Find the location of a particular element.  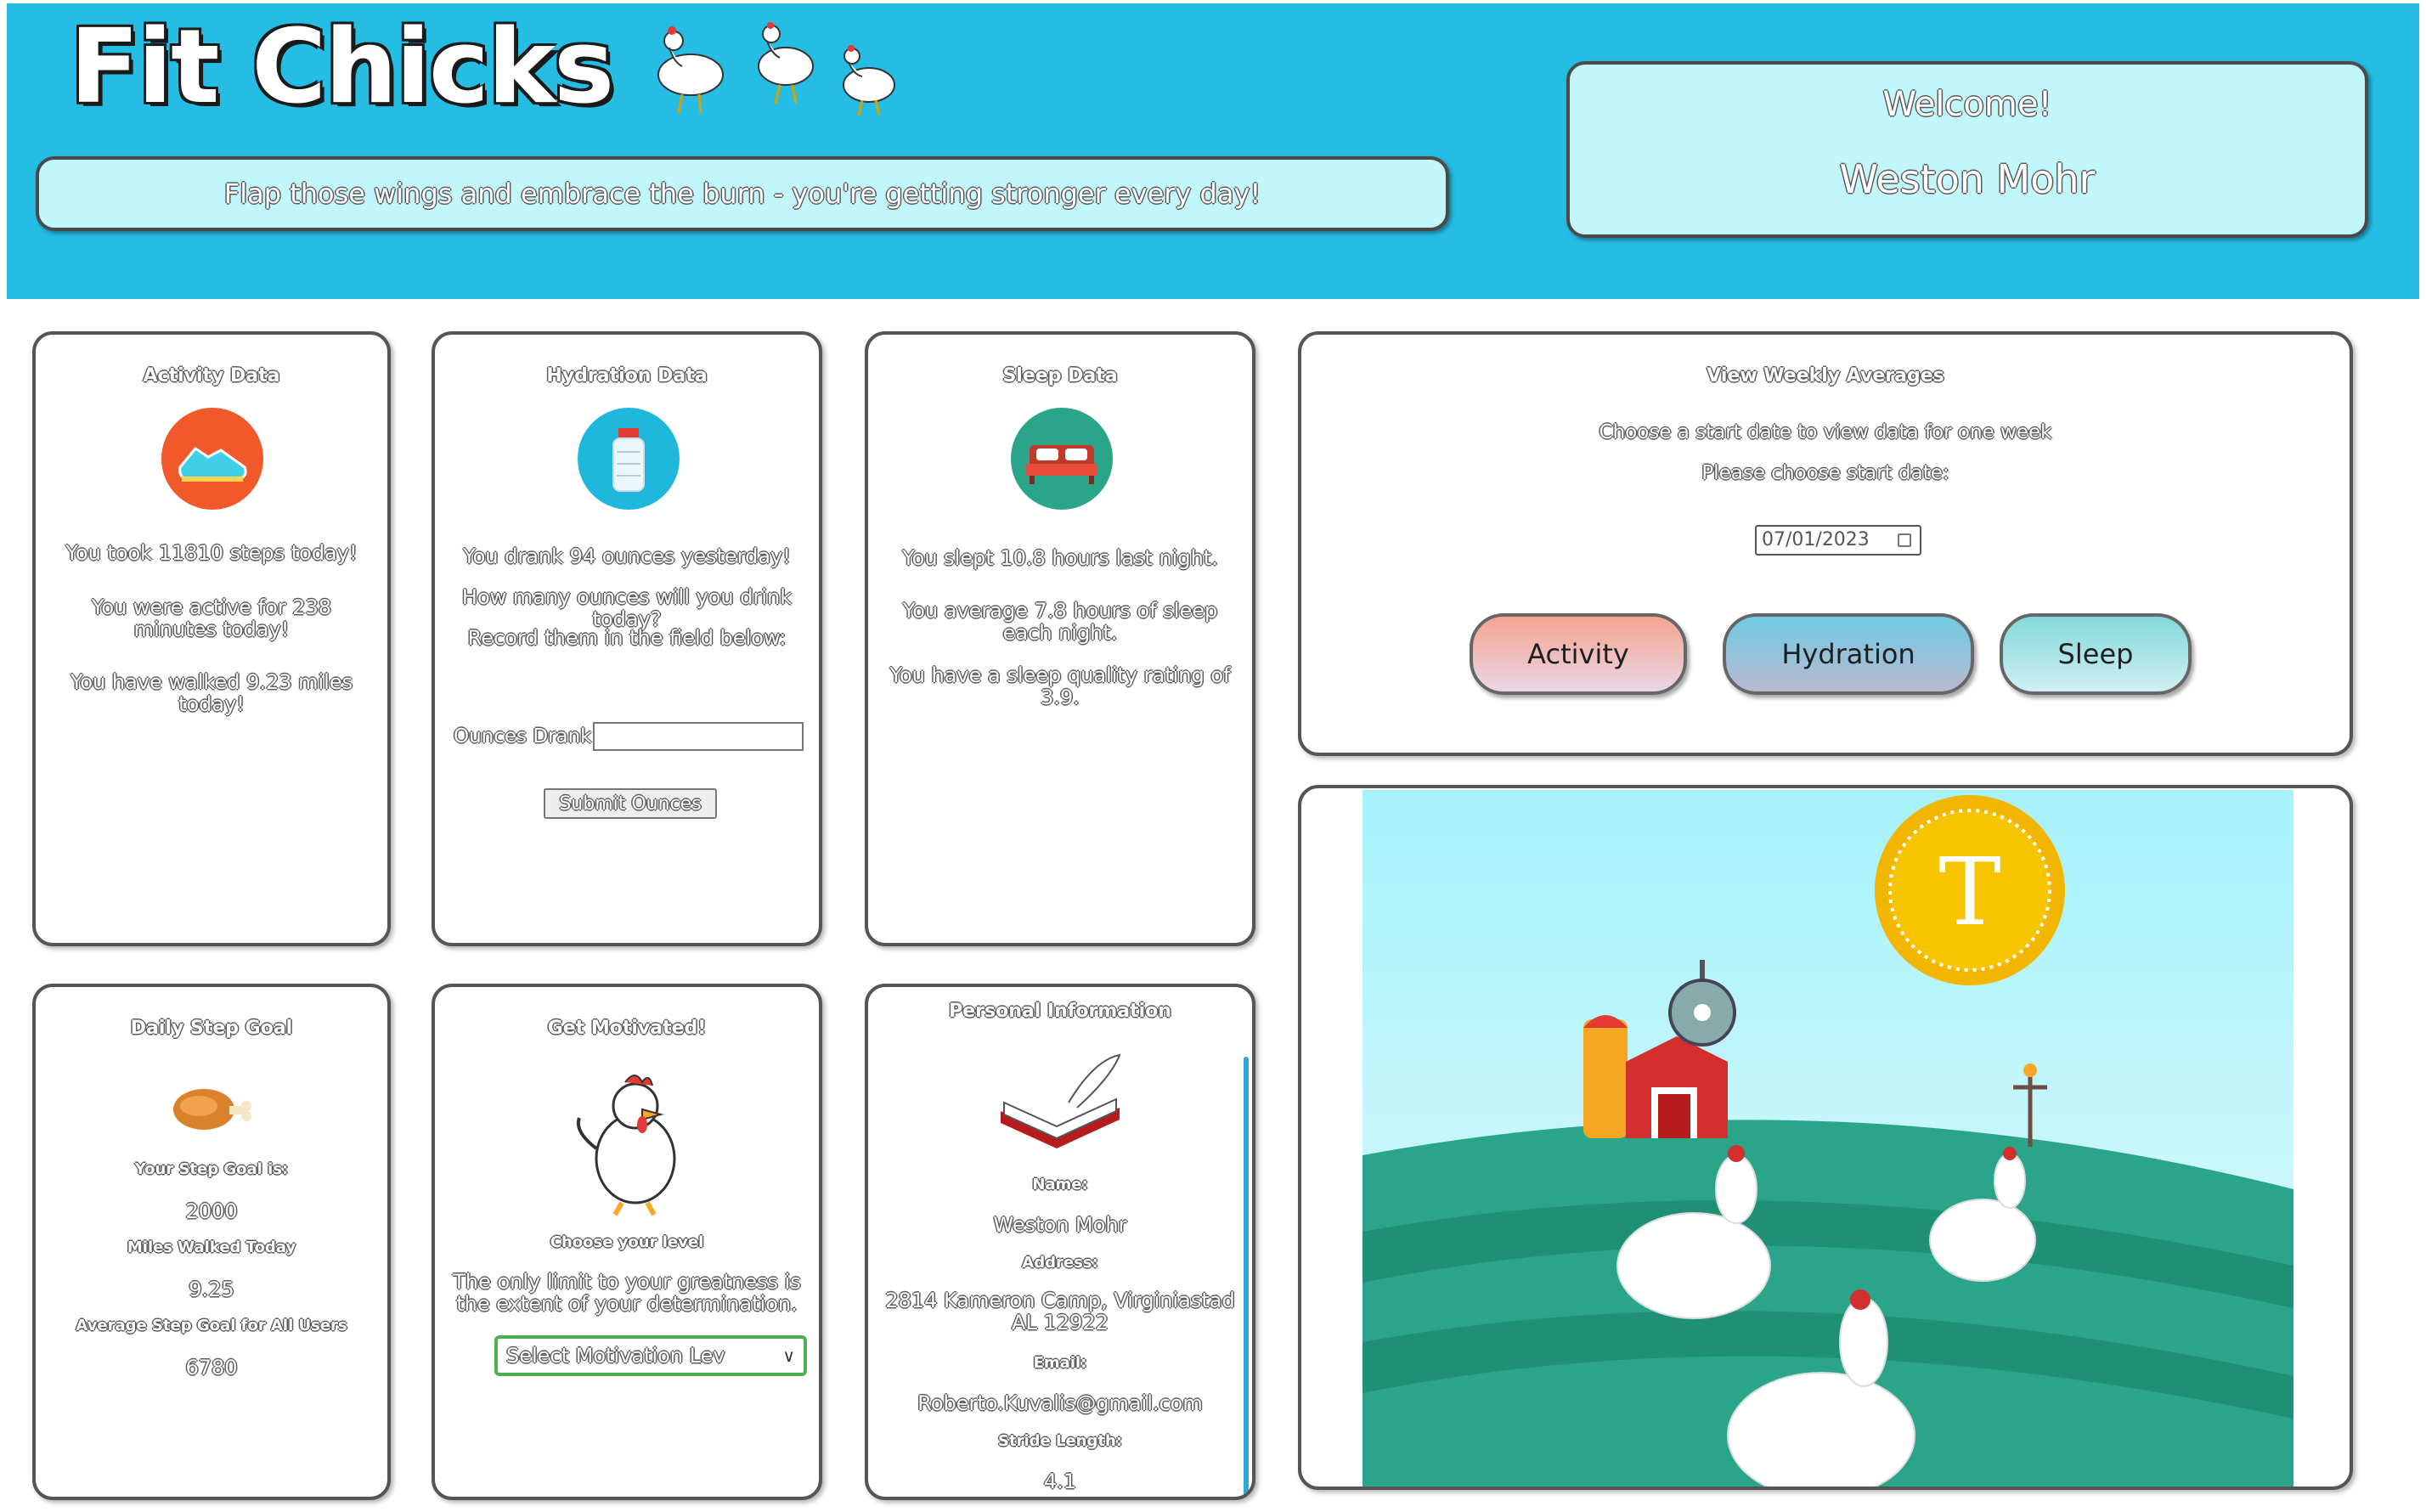

calendar-icon is located at coordinates (1904, 540).